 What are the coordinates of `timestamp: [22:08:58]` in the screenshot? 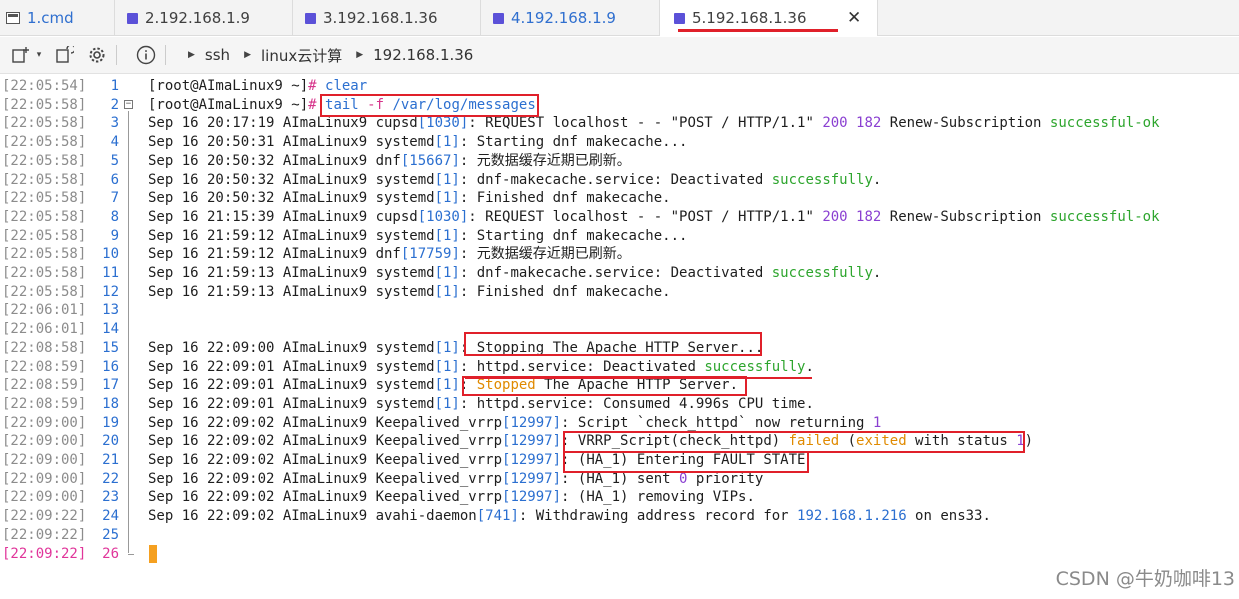 It's located at (44, 347).